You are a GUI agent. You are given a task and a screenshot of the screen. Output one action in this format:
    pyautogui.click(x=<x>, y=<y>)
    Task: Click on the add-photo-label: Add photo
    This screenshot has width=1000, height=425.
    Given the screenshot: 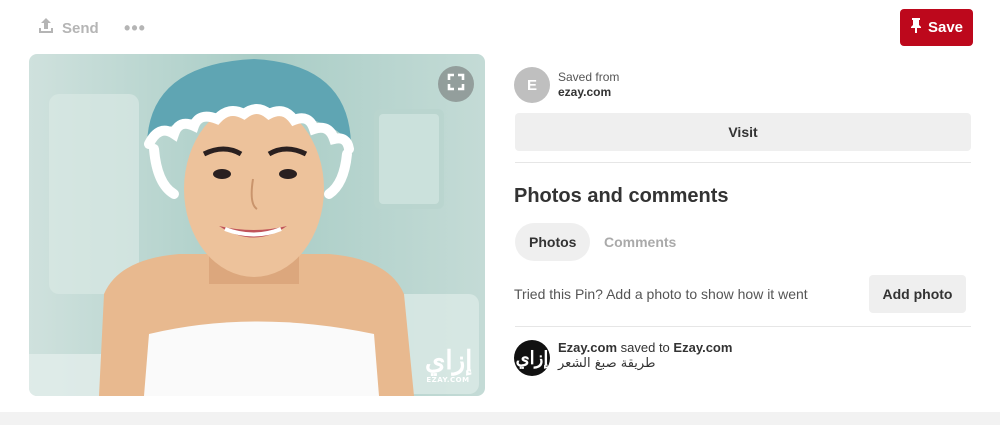 What is the action you would take?
    pyautogui.click(x=917, y=294)
    